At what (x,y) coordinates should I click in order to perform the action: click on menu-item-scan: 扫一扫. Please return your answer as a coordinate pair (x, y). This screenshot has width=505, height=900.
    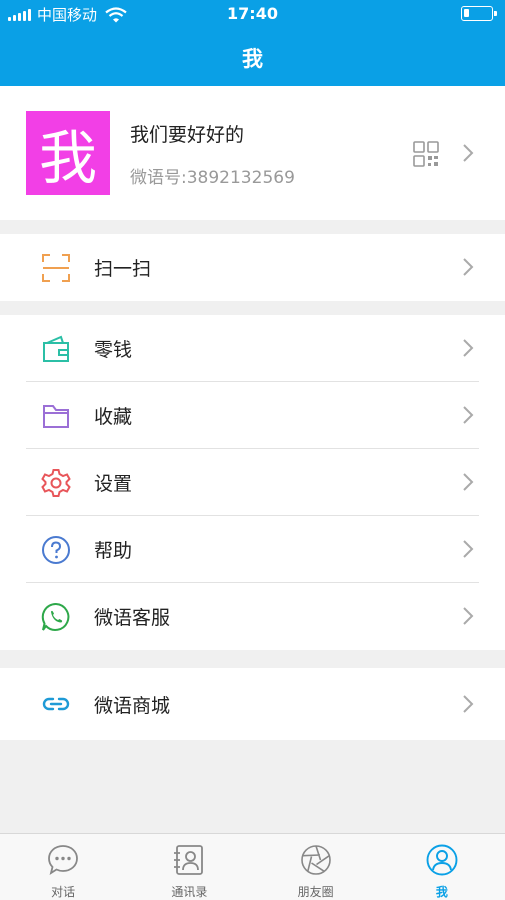
    Looking at the image, I should click on (252, 267).